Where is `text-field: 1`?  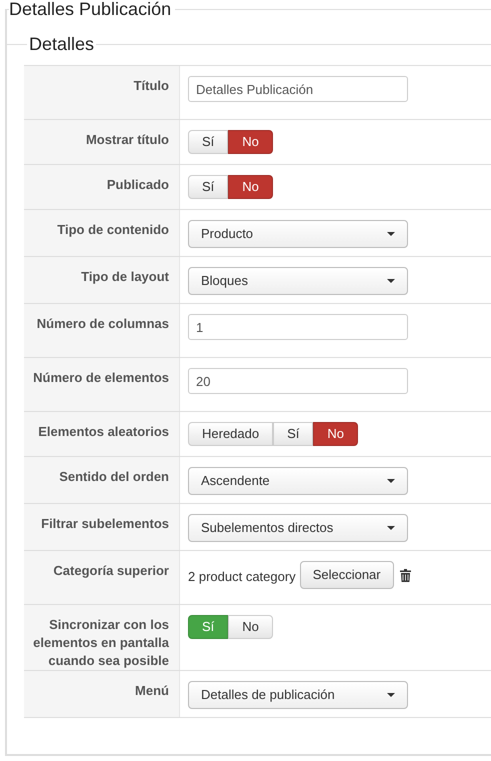 text-field: 1 is located at coordinates (298, 327).